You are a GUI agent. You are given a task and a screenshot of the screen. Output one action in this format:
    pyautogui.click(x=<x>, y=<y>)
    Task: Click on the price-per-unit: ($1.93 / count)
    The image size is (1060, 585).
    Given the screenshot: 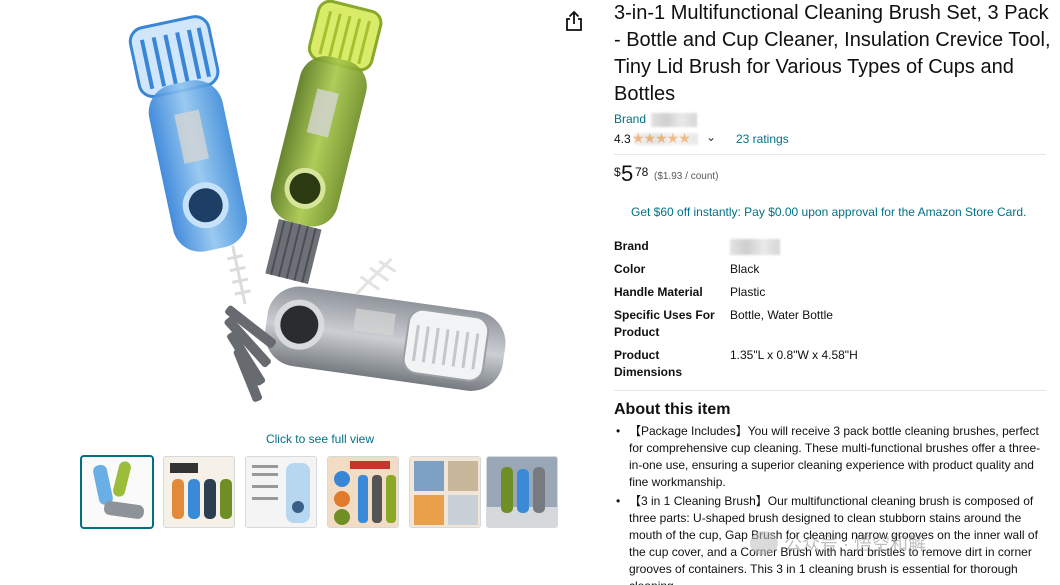 What is the action you would take?
    pyautogui.click(x=686, y=176)
    